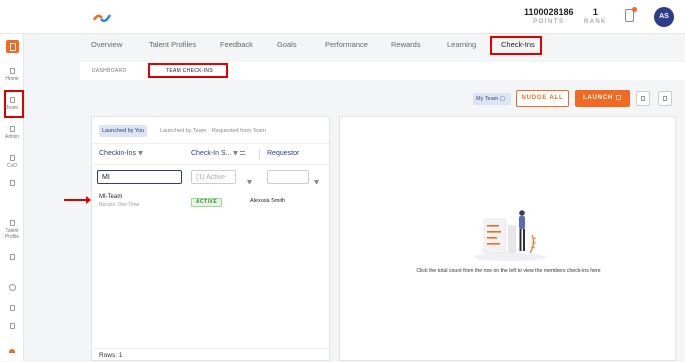 Image resolution: width=685 pixels, height=362 pixels. Describe the element at coordinates (12, 351) in the screenshot. I see `sidebar-bottom-indicator` at that location.